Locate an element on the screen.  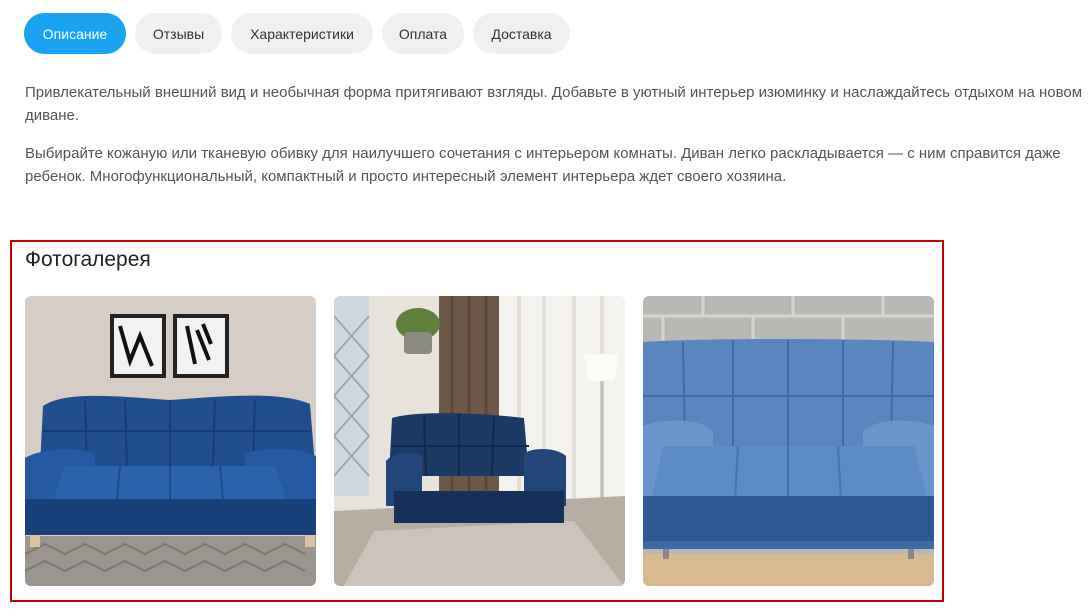
tab-reviews: Отзывы is located at coordinates (178, 33).